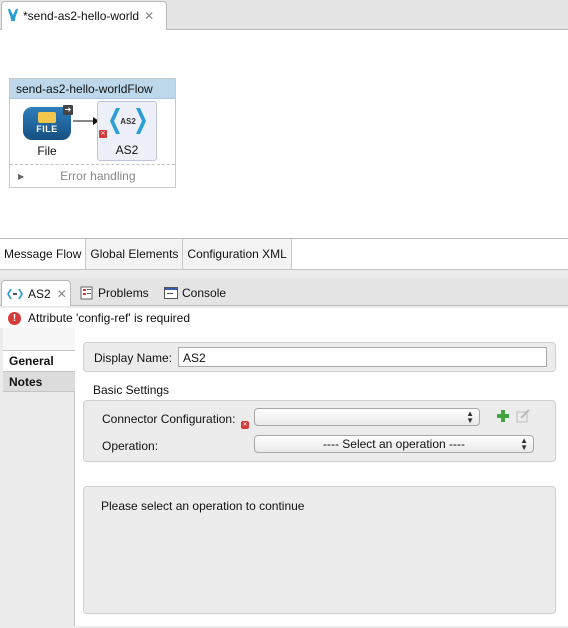 The height and width of the screenshot is (628, 568). Describe the element at coordinates (503, 416) in the screenshot. I see `add-icon` at that location.